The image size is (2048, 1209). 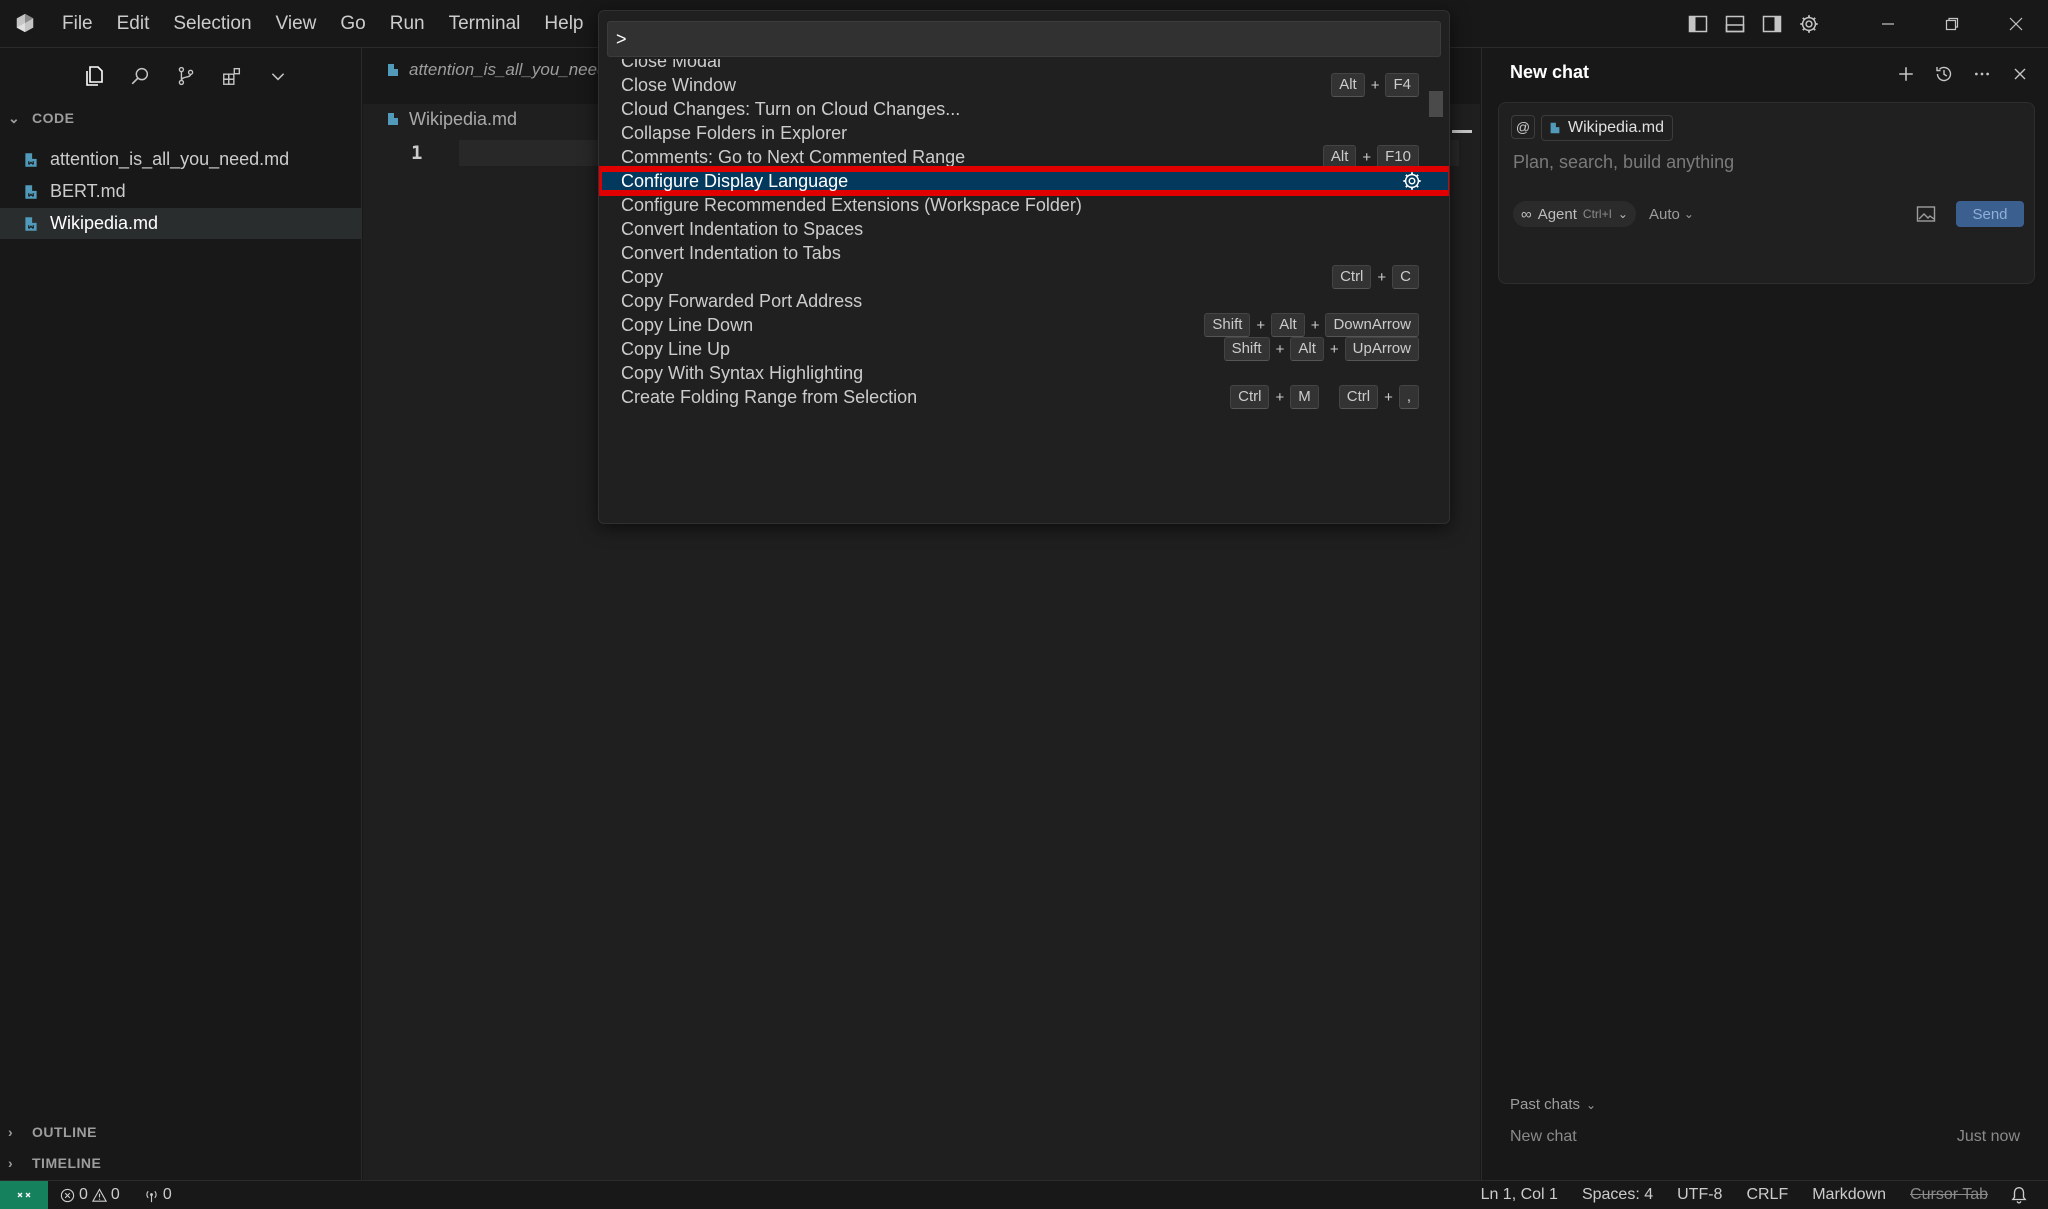 What do you see at coordinates (1412, 181) in the screenshot?
I see `gear-icon` at bounding box center [1412, 181].